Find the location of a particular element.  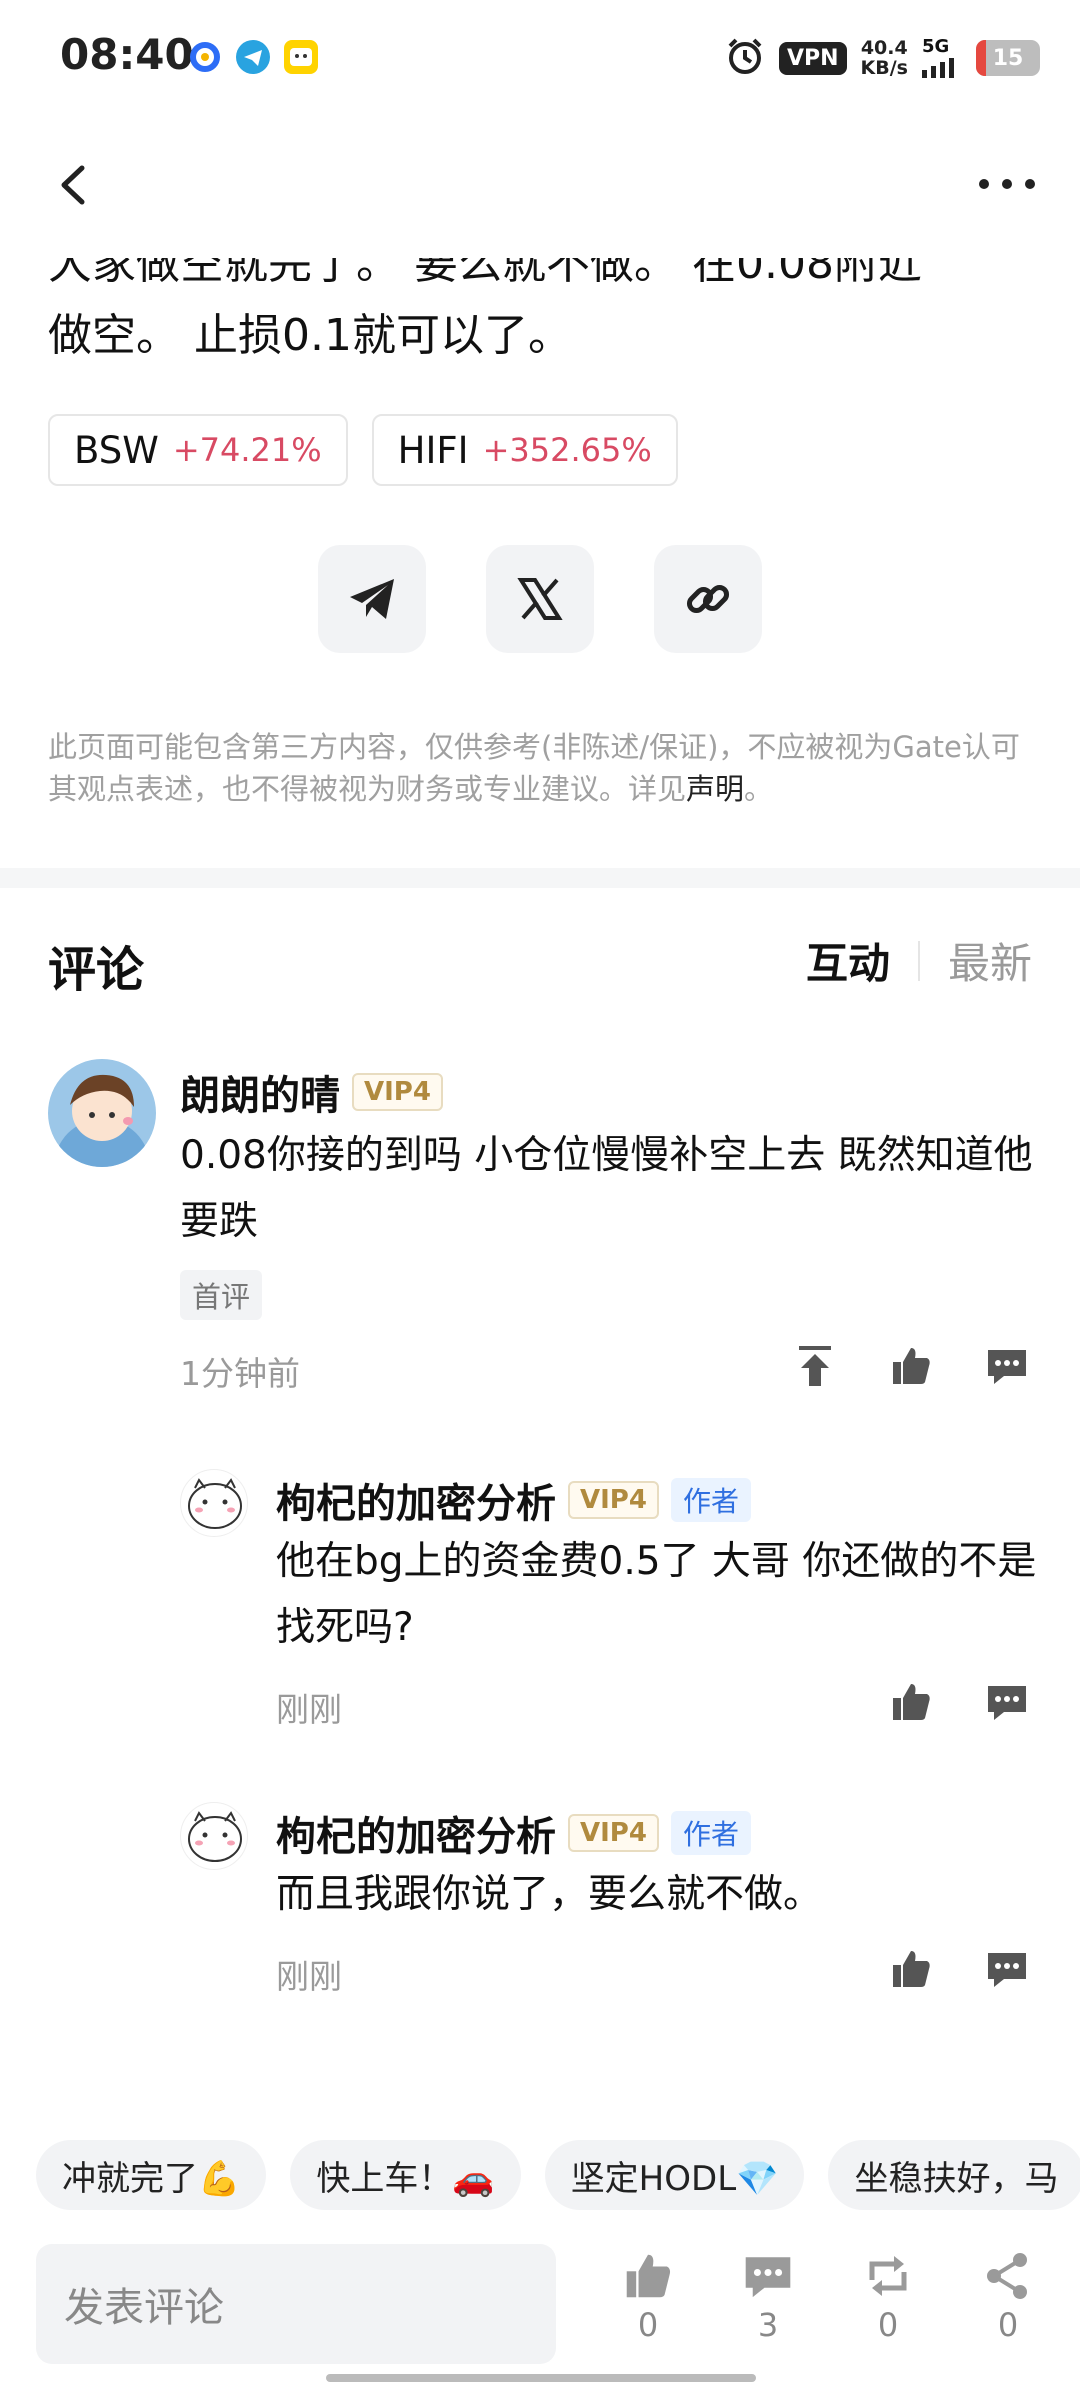

quick-reply-chips: 冲就完了💪 快上车！🚗 坚定HODL💎 坐稳扶好，马 is located at coordinates (558, 2175).